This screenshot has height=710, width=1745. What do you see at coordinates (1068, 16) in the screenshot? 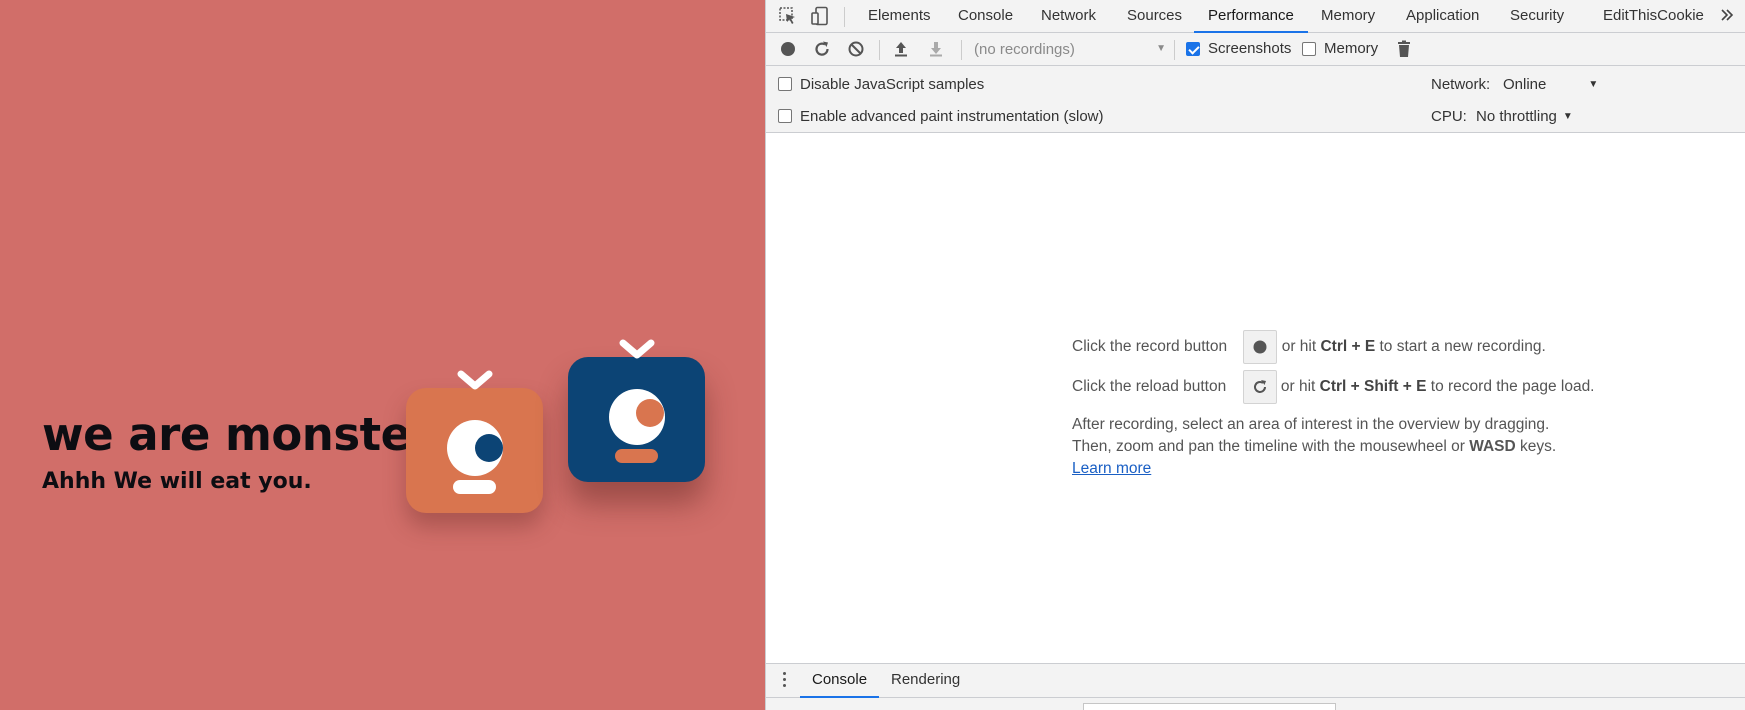
I see `tab-network: Network` at bounding box center [1068, 16].